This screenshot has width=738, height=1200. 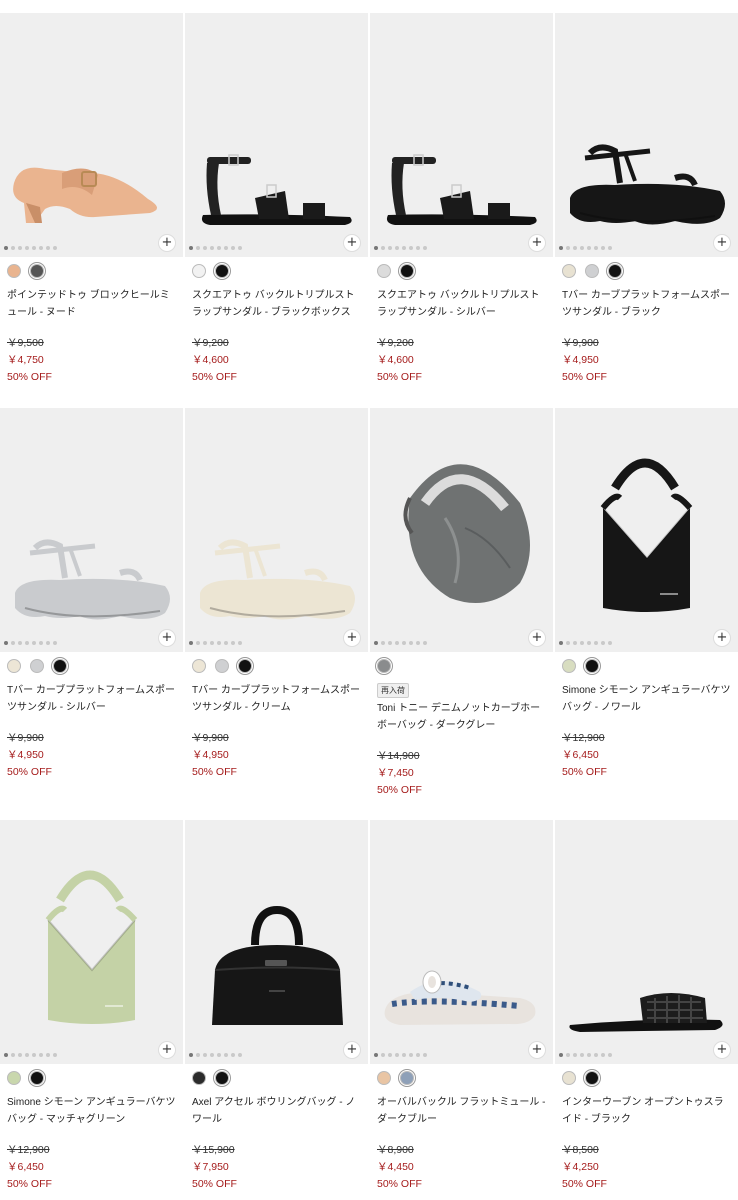 What do you see at coordinates (91, 1114) in the screenshot?
I see `product-name: Simone シモーン アンギュラーバケツバッグ - マッチャグリーン` at bounding box center [91, 1114].